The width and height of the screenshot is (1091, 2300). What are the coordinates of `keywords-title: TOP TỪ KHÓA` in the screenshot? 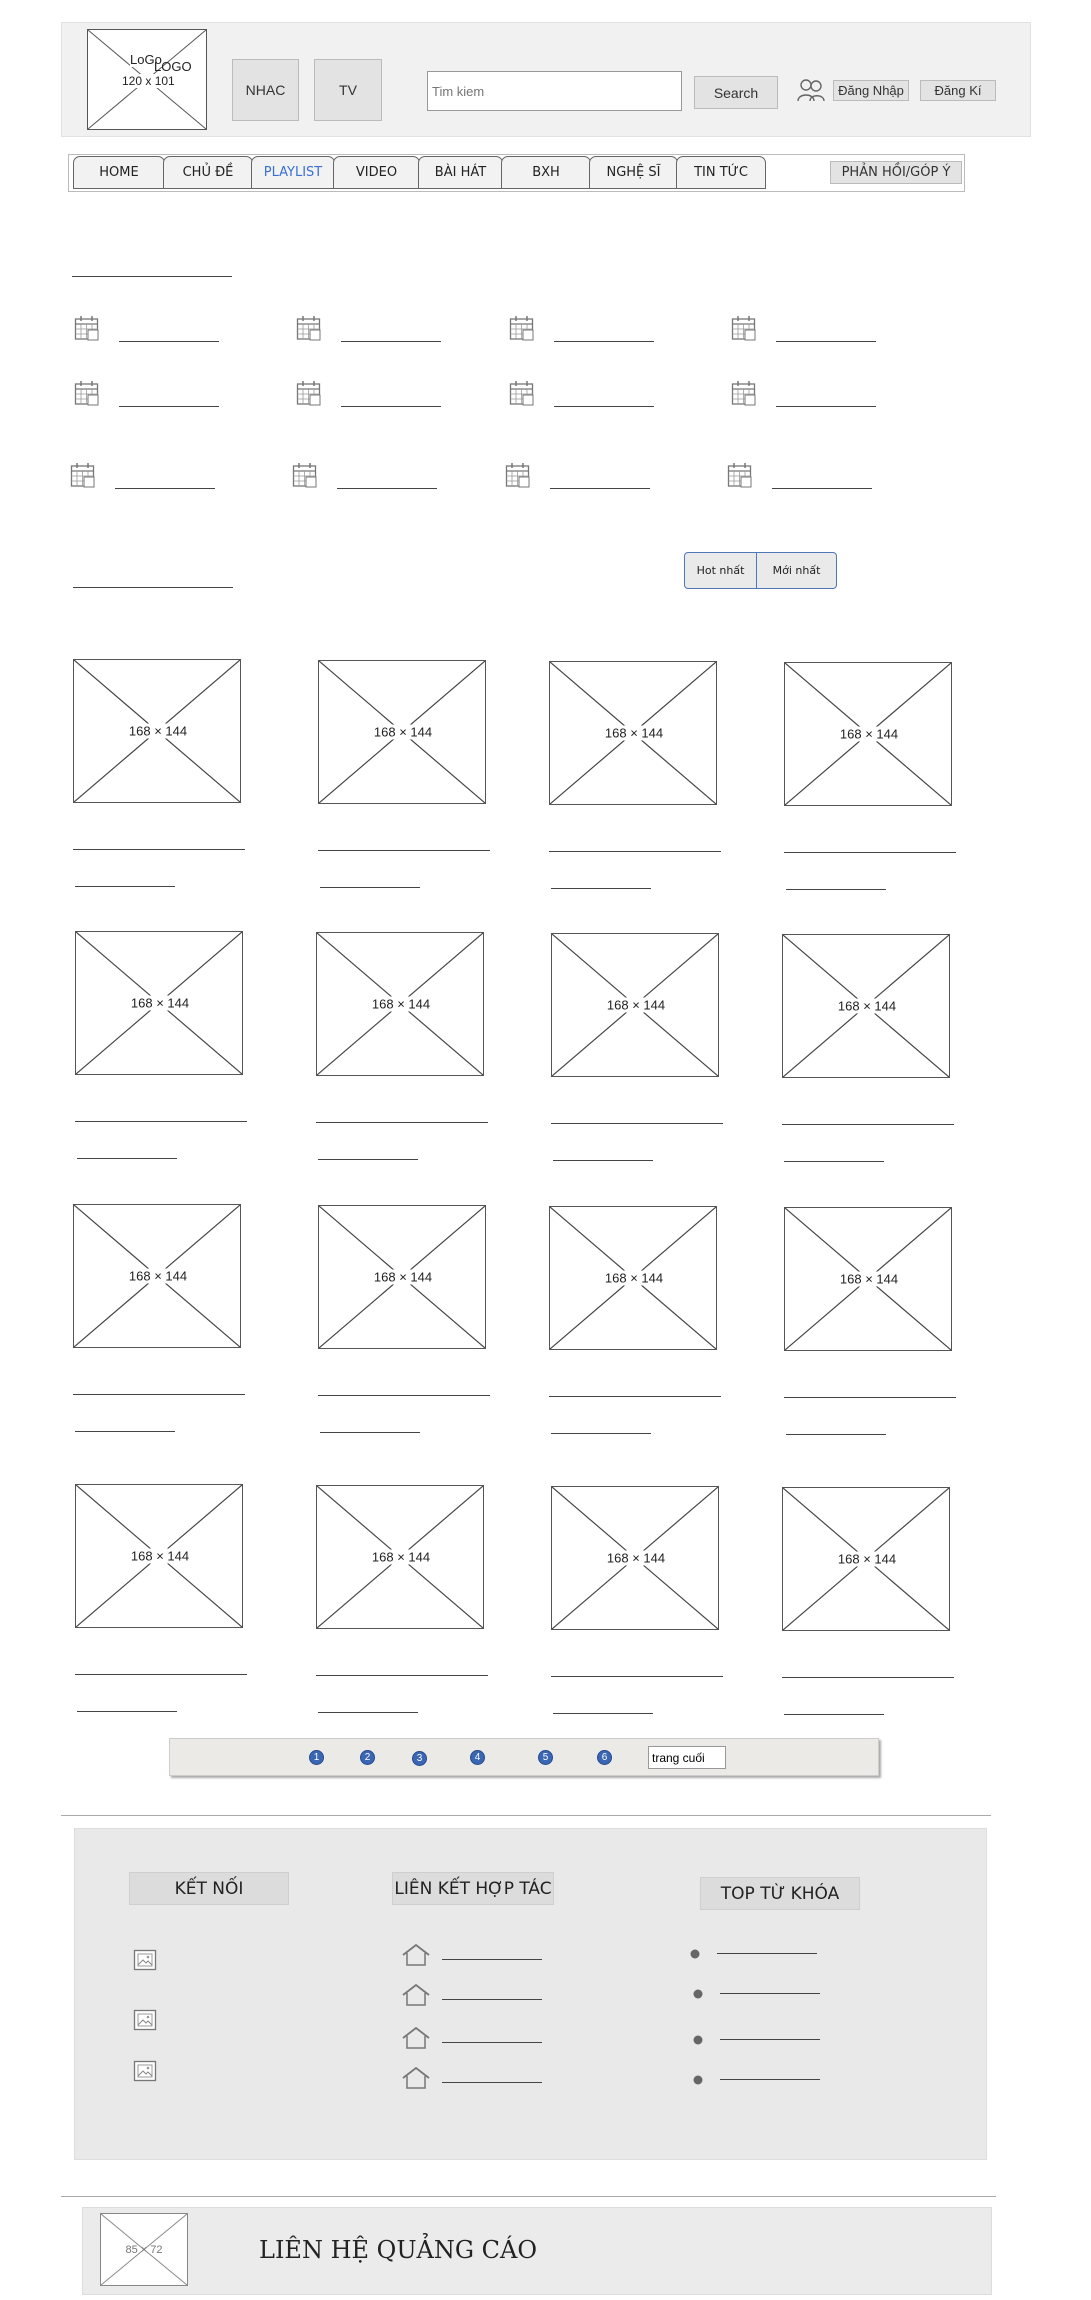 It's located at (780, 1893).